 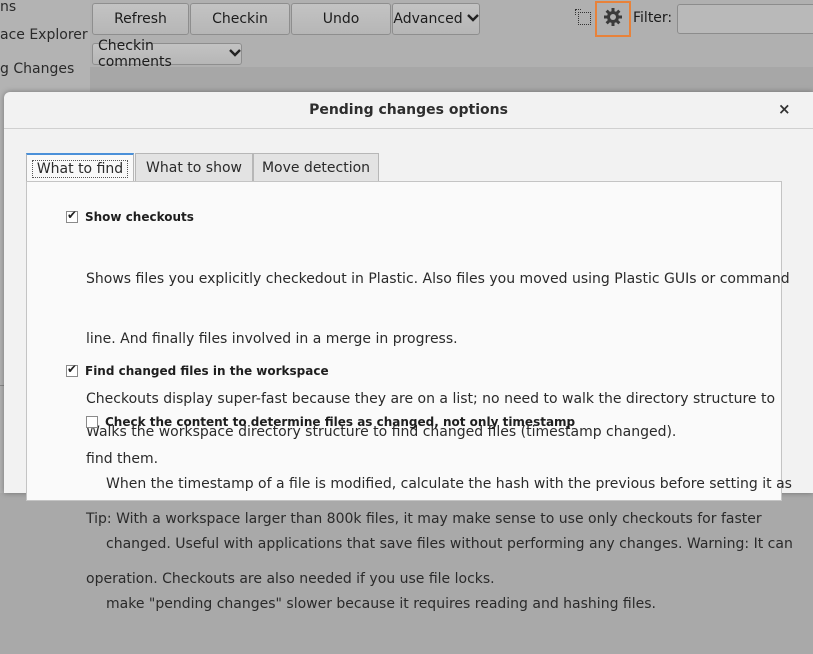 I want to click on advanced-dropdown: Advanced, so click(x=436, y=19).